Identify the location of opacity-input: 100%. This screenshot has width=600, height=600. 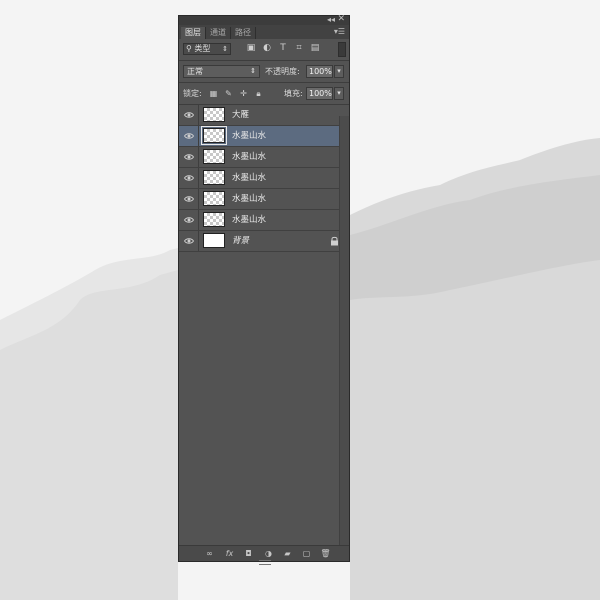
(319, 71).